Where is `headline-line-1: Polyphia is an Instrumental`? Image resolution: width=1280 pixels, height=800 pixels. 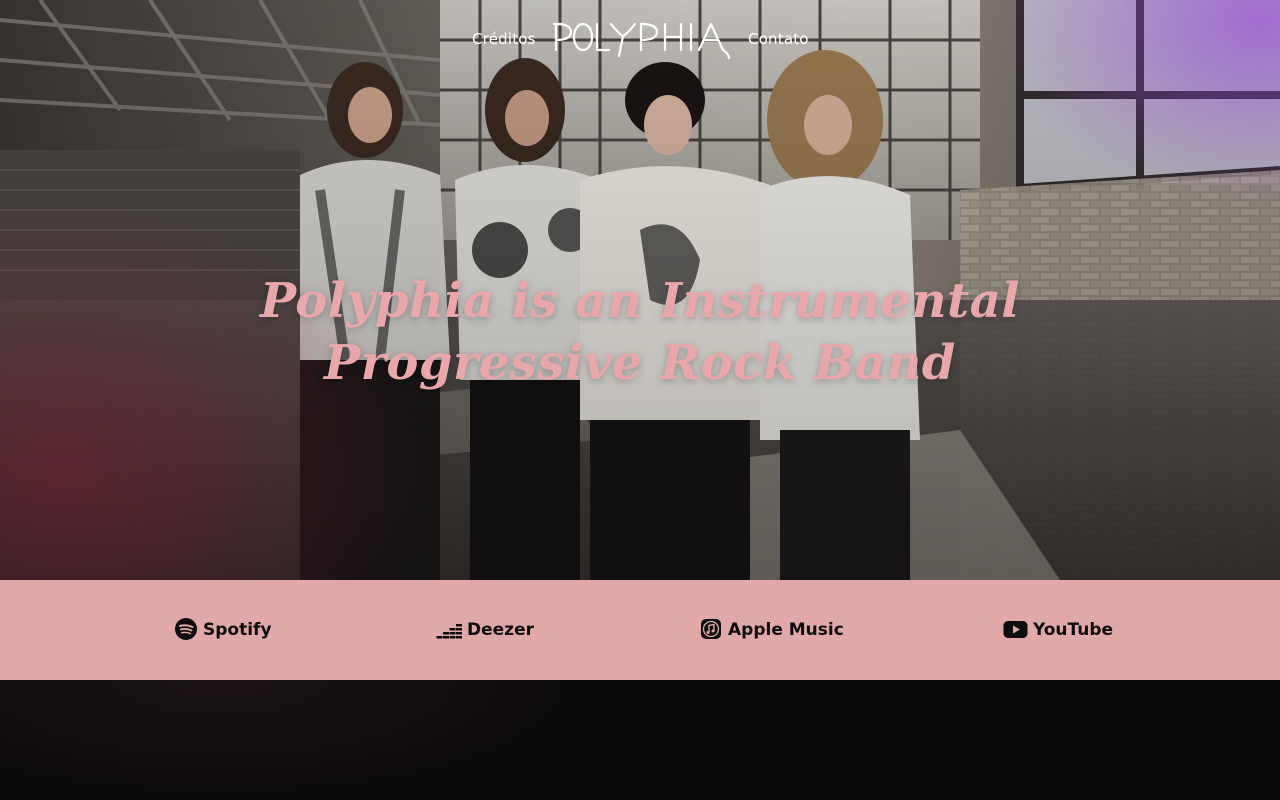 headline-line-1: Polyphia is an Instrumental is located at coordinates (640, 301).